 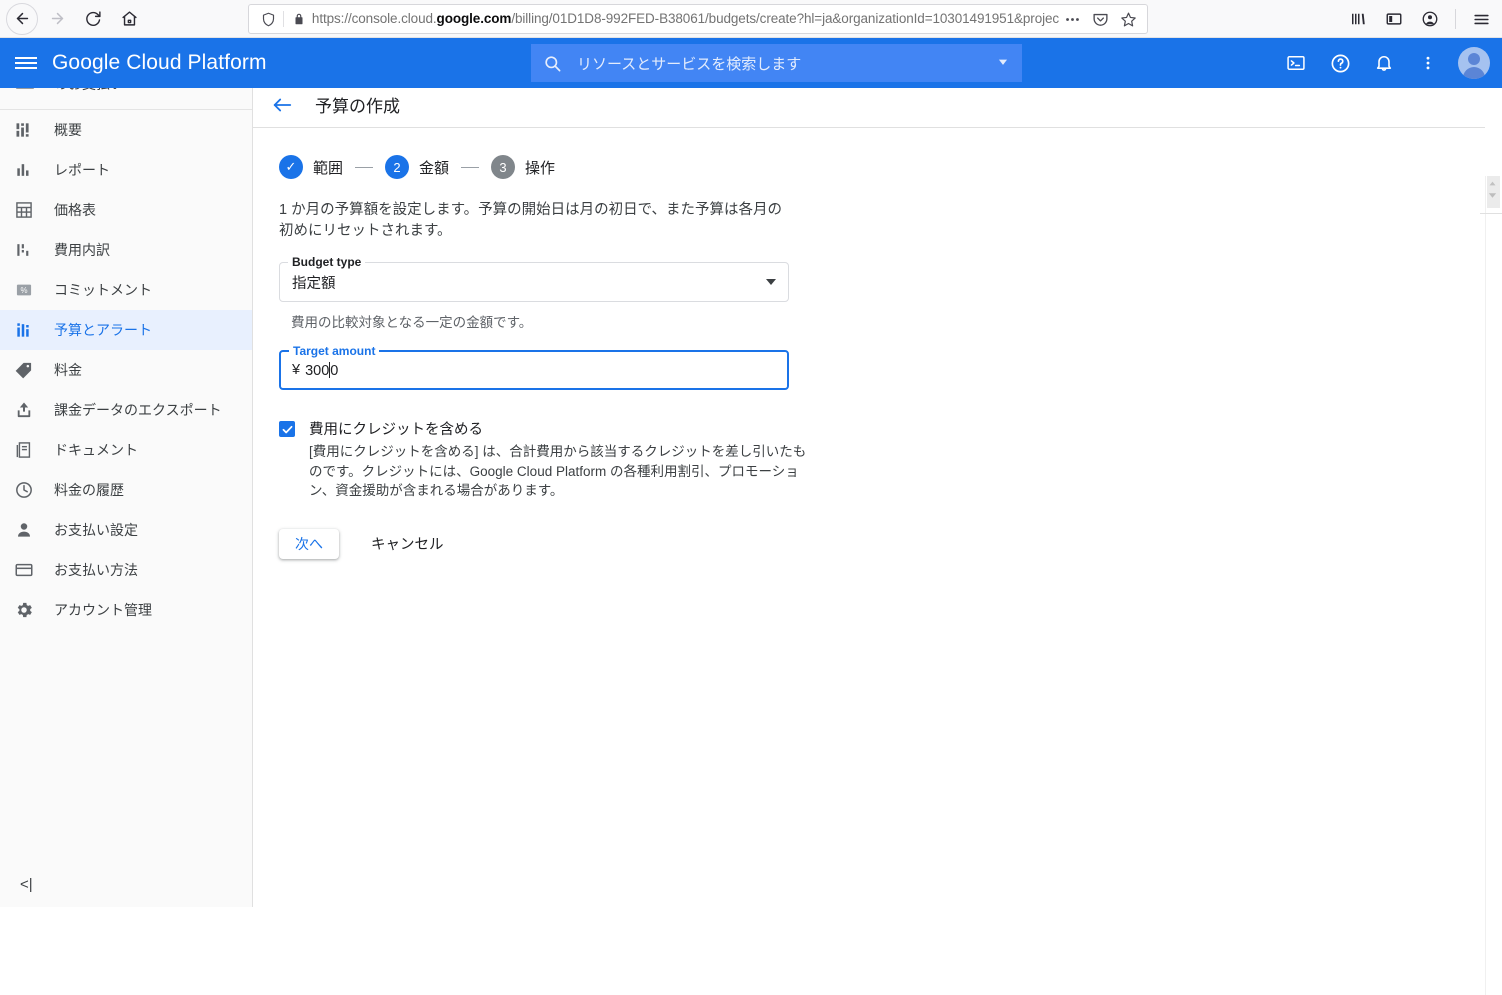 I want to click on app-menu-icon, so click(x=1481, y=19).